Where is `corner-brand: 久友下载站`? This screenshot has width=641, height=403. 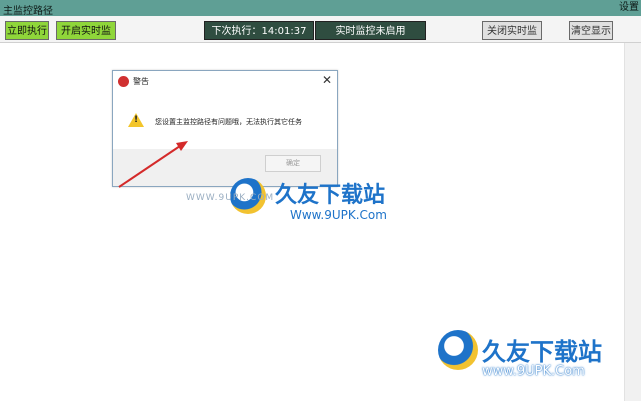 corner-brand: 久友下载站 is located at coordinates (542, 352).